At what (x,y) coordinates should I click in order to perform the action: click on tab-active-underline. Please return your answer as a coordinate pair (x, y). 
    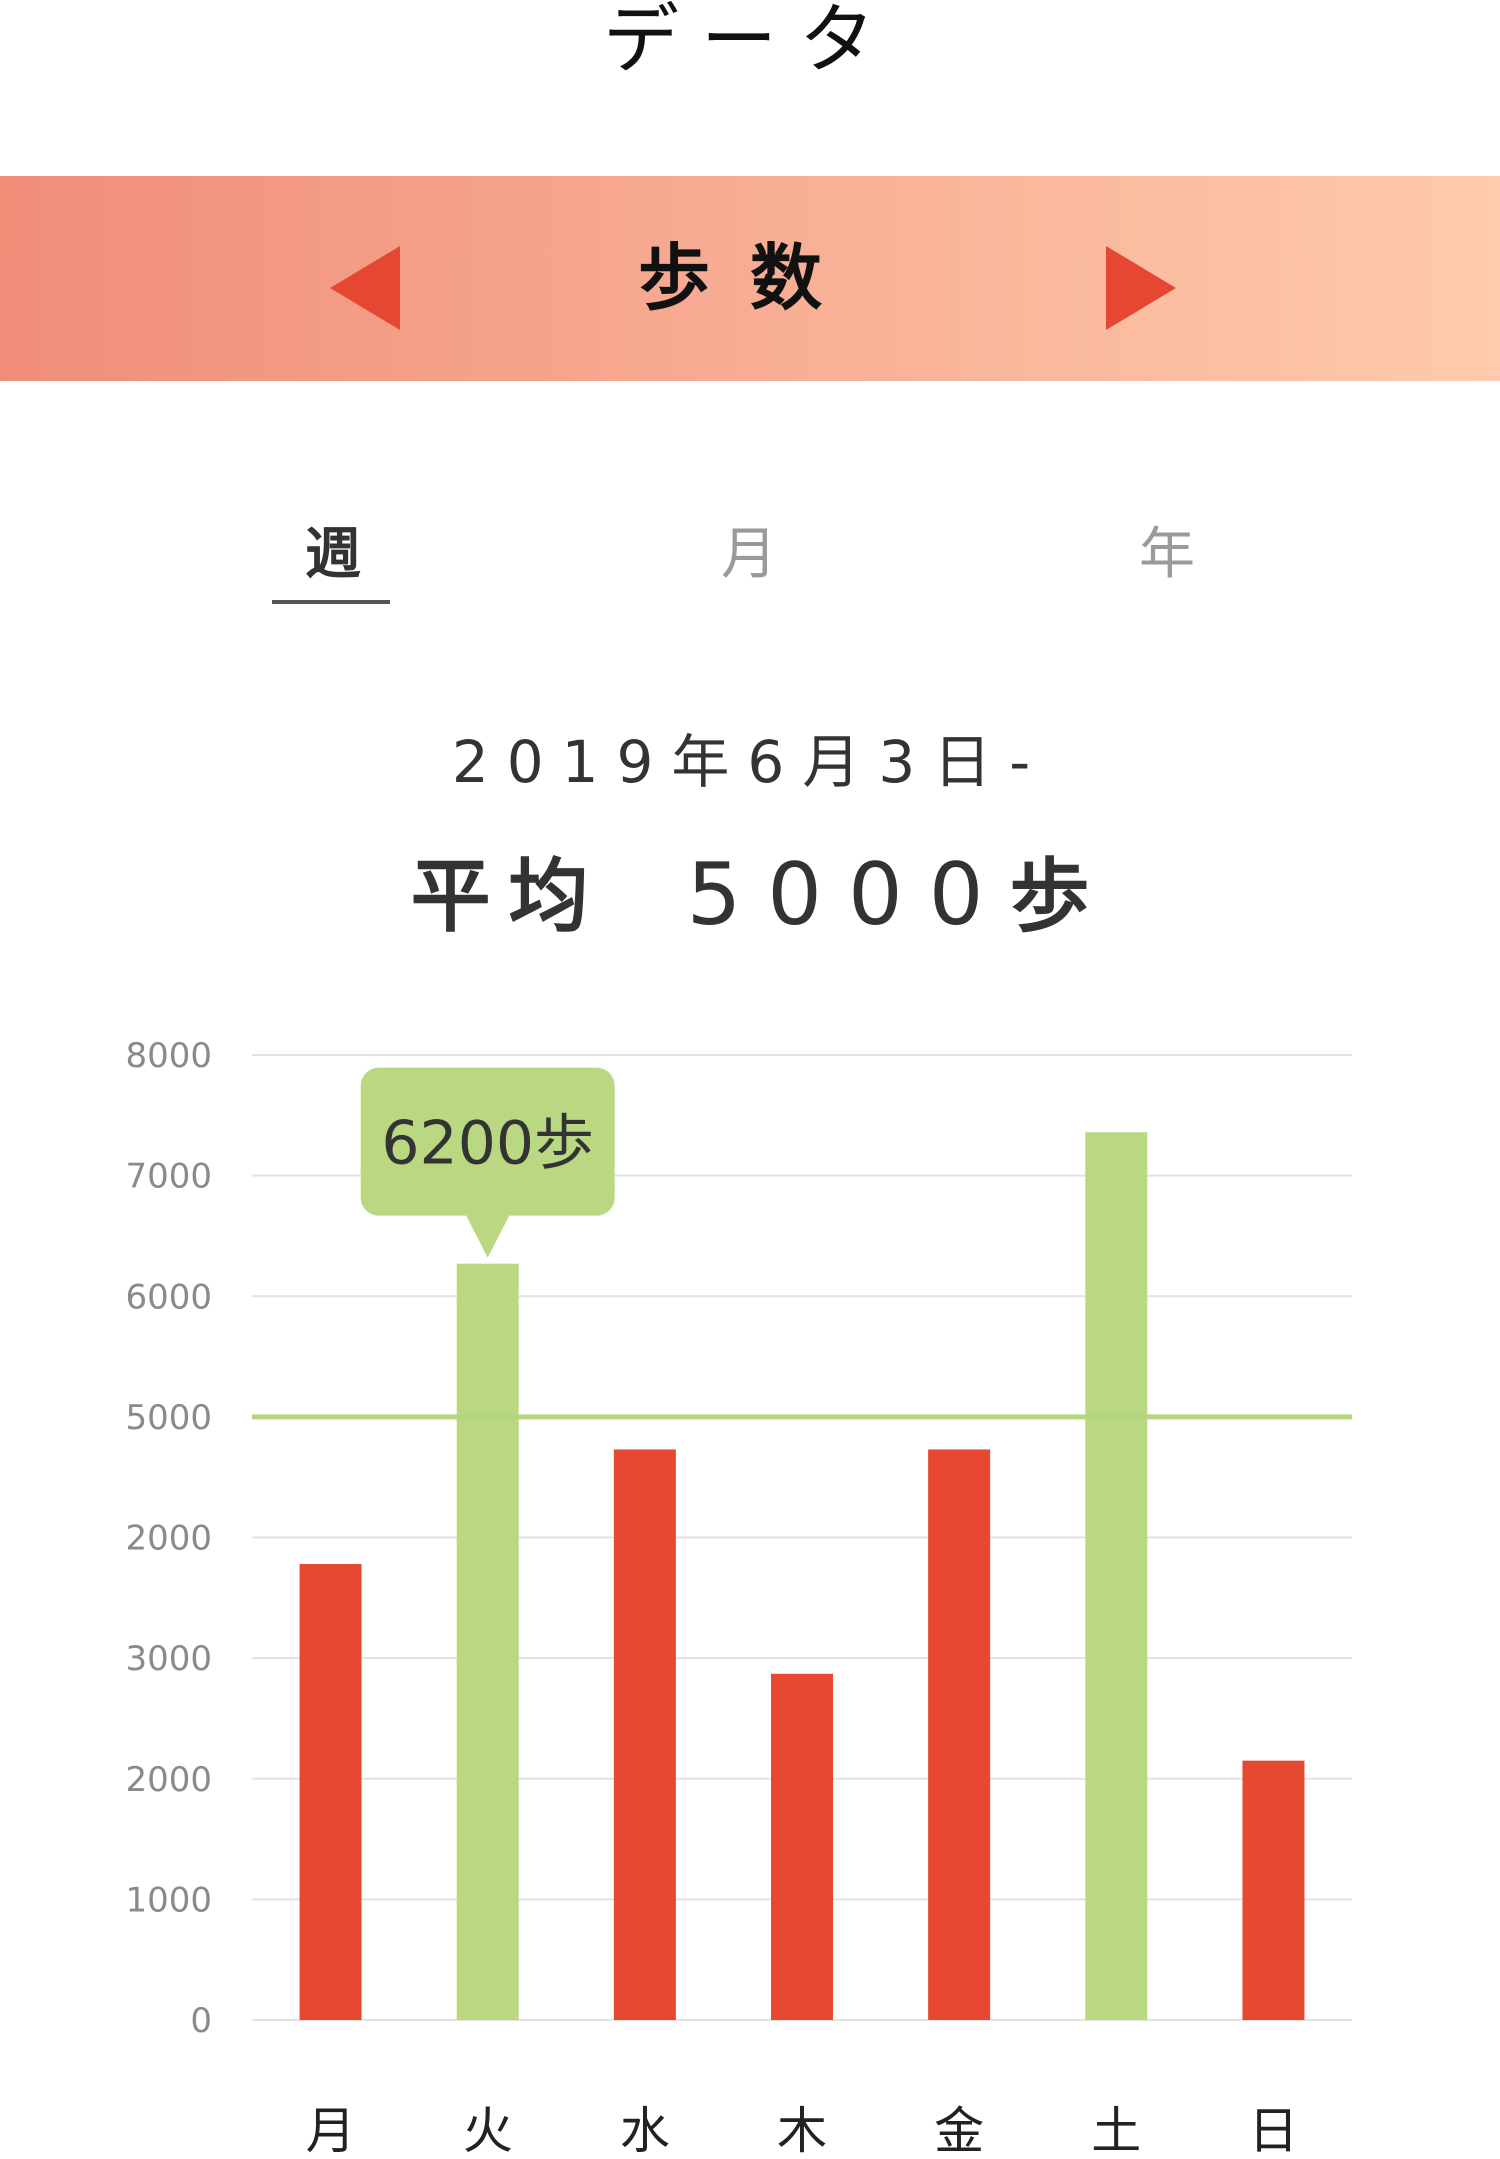
    Looking at the image, I should click on (331, 602).